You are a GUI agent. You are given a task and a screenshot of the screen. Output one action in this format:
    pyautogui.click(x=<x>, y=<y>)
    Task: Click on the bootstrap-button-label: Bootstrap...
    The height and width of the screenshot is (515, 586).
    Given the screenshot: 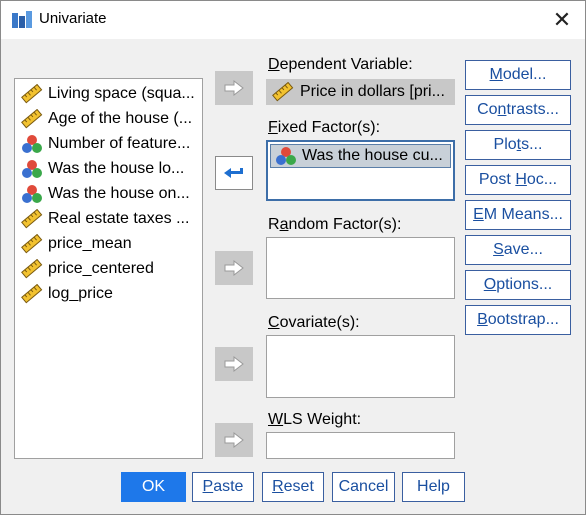 What is the action you would take?
    pyautogui.click(x=518, y=319)
    